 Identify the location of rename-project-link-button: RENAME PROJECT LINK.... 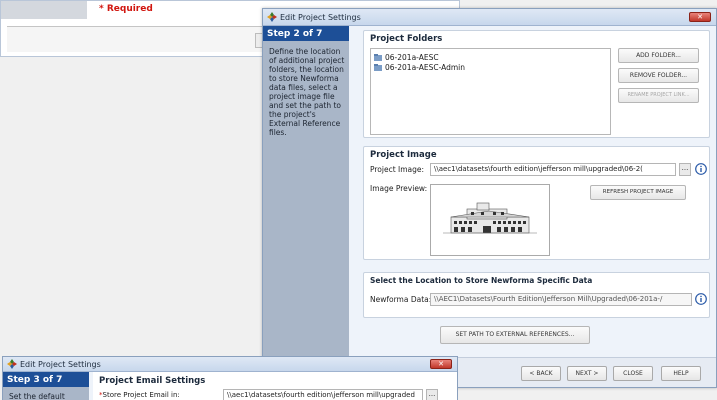
(658, 95).